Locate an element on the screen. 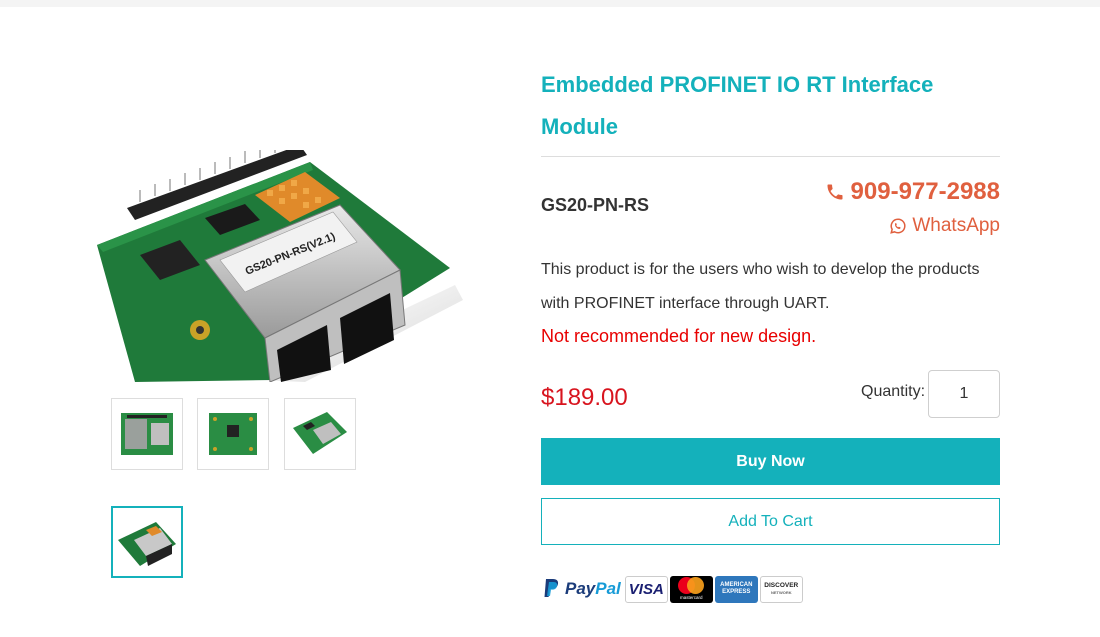 This screenshot has height=637, width=1100. paypal-logo: PayPal is located at coordinates (582, 589).